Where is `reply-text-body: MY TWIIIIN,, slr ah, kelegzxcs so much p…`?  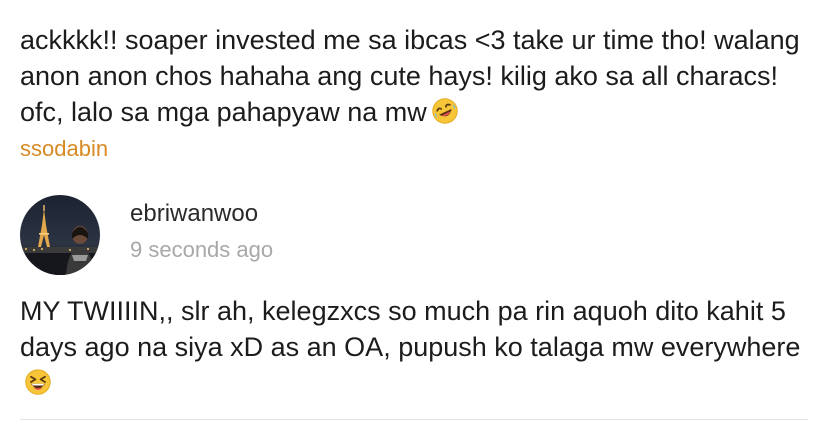
reply-text-body: MY TWIIIIN,, slr ah, kelegzxcs so much p… is located at coordinates (410, 329).